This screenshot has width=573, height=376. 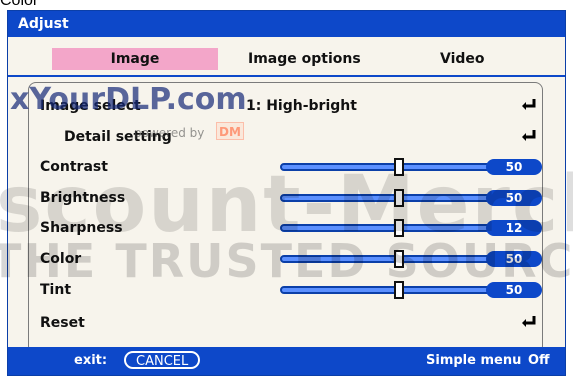 What do you see at coordinates (514, 228) in the screenshot?
I see `sharpness-value: 12` at bounding box center [514, 228].